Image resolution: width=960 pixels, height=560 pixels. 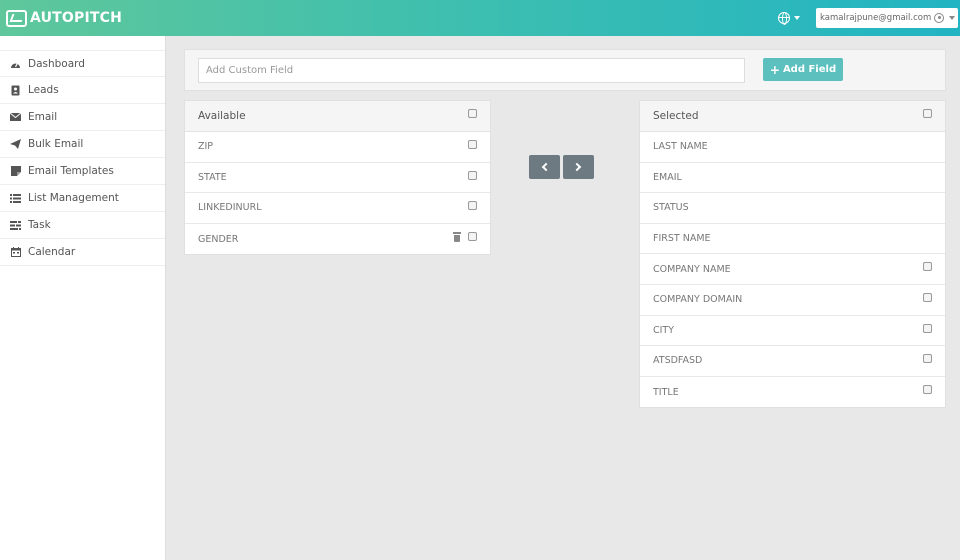 What do you see at coordinates (792, 178) in the screenshot?
I see `list-item: EMAIL` at bounding box center [792, 178].